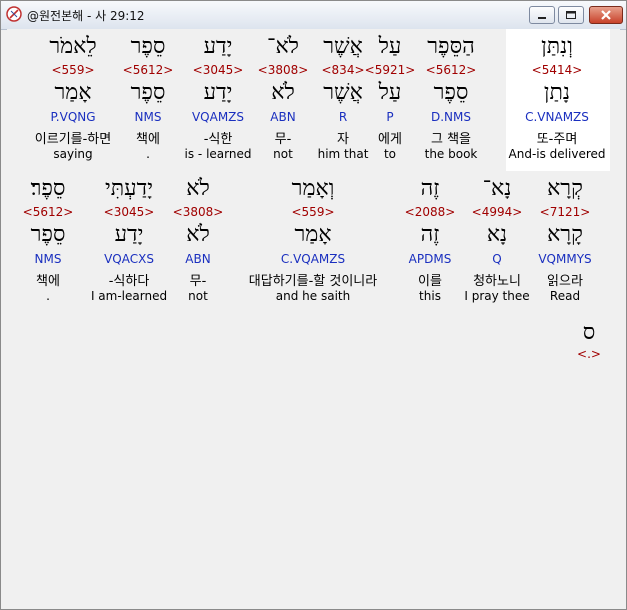 This screenshot has height=610, width=627. What do you see at coordinates (148, 46) in the screenshot?
I see `hebrew-word: סֵפֶר` at bounding box center [148, 46].